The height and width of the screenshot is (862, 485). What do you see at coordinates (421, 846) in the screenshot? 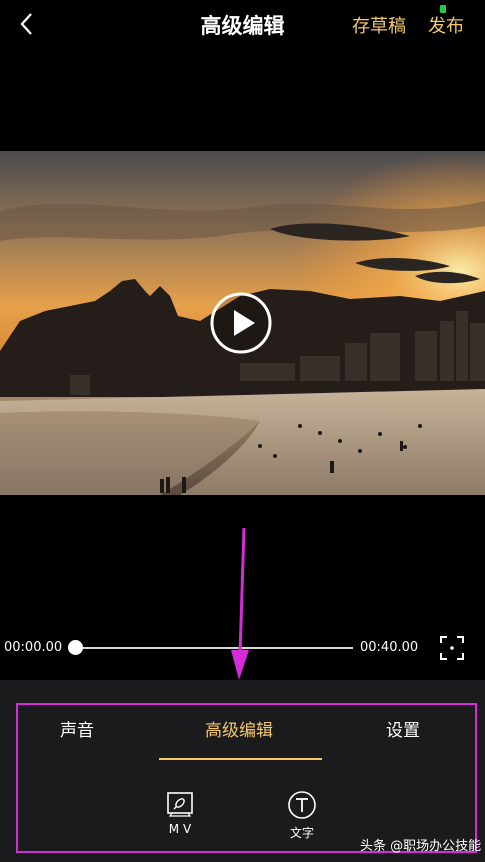
I see `watermark: 头条 @职场办公技能` at bounding box center [421, 846].